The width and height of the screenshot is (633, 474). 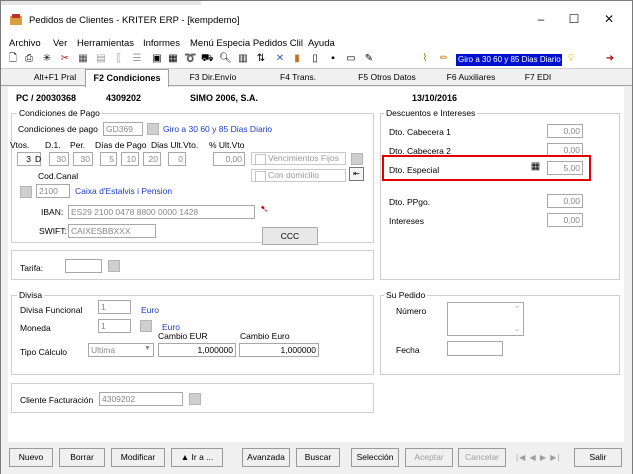 What do you see at coordinates (137, 59) in the screenshot?
I see `list-icon: ☰` at bounding box center [137, 59].